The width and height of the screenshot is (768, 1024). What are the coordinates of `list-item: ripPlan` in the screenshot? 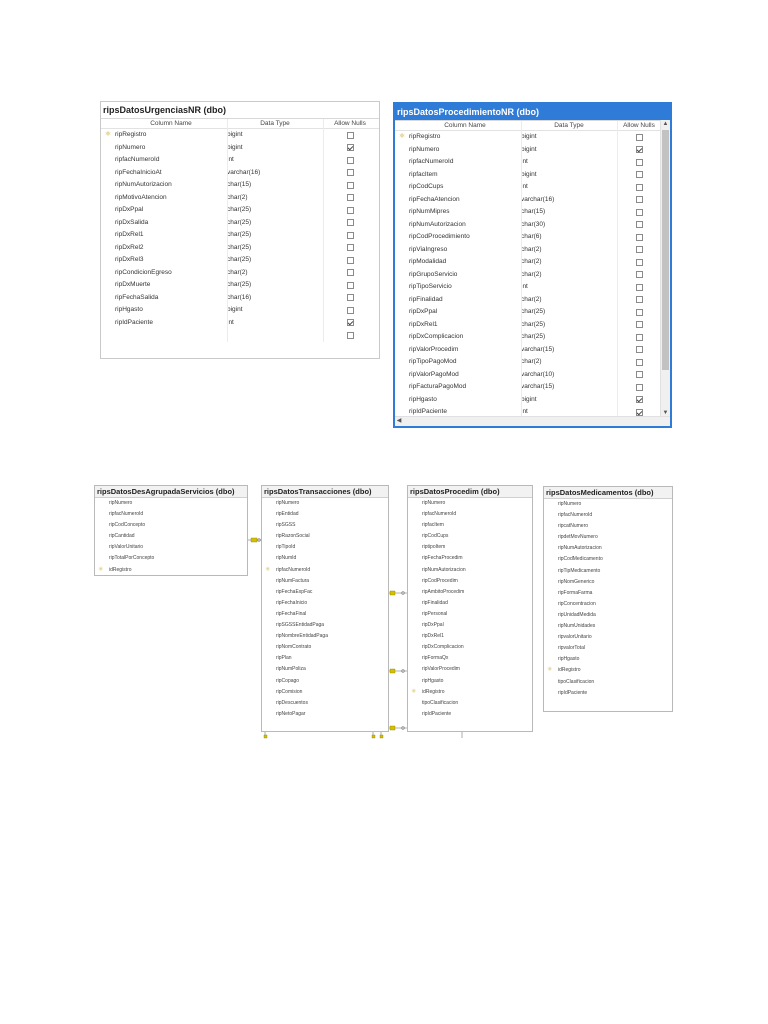 It's located at (325, 658).